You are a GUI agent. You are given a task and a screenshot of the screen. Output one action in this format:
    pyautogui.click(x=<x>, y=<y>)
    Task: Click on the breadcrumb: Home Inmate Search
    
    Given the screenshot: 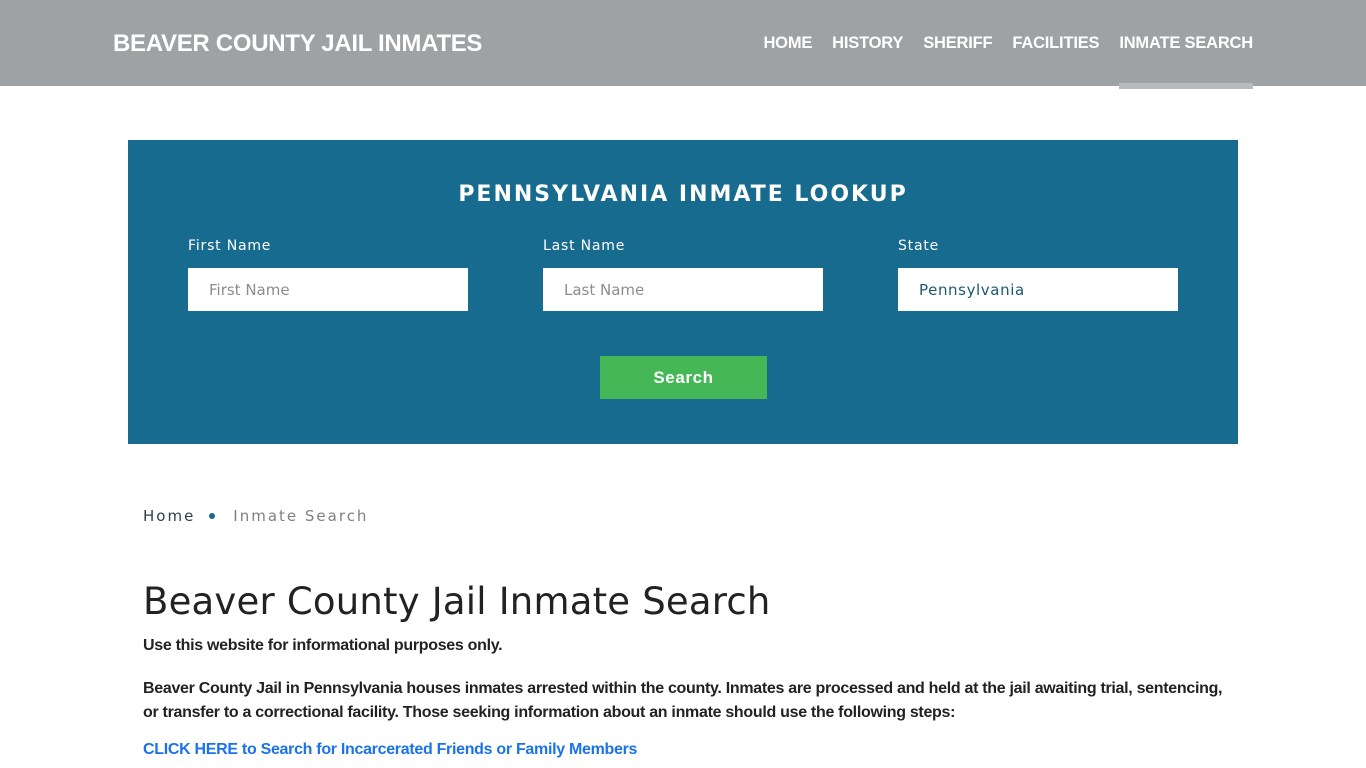 What is the action you would take?
    pyautogui.click(x=255, y=516)
    